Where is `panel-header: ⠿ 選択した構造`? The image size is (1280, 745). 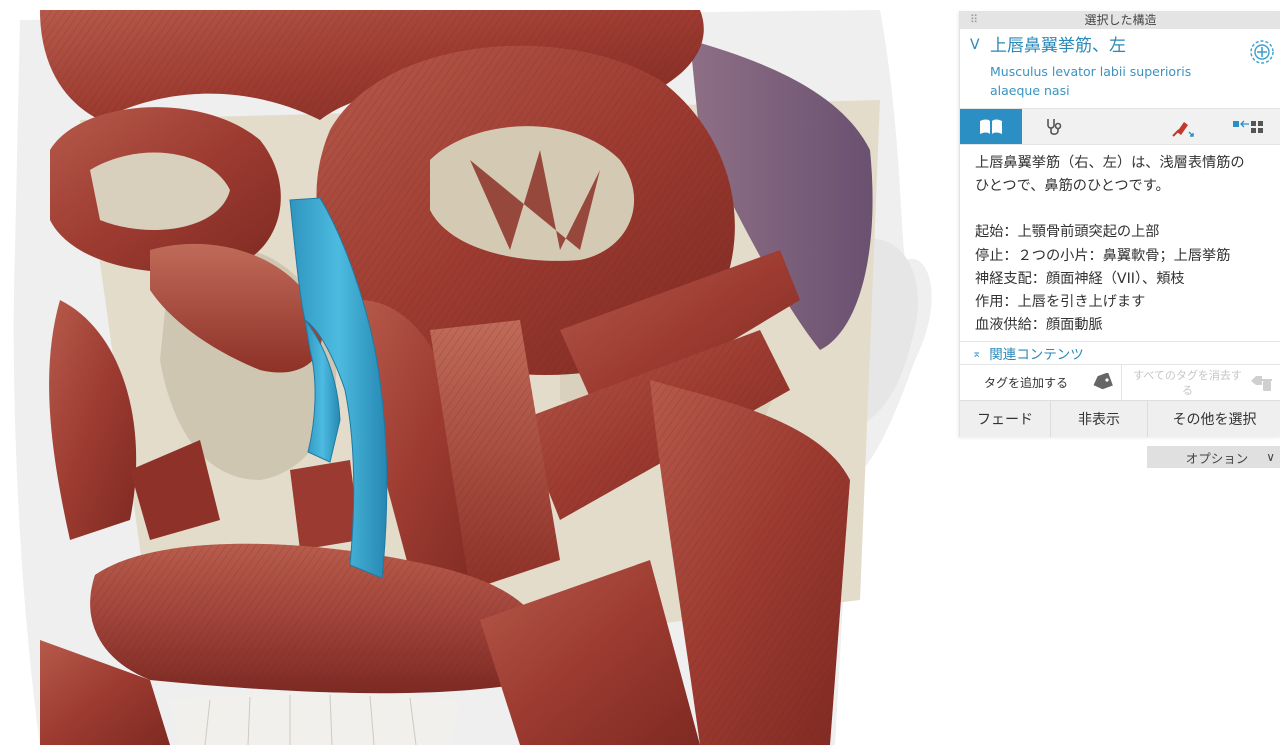 panel-header: ⠿ 選択した構造 is located at coordinates (1120, 20).